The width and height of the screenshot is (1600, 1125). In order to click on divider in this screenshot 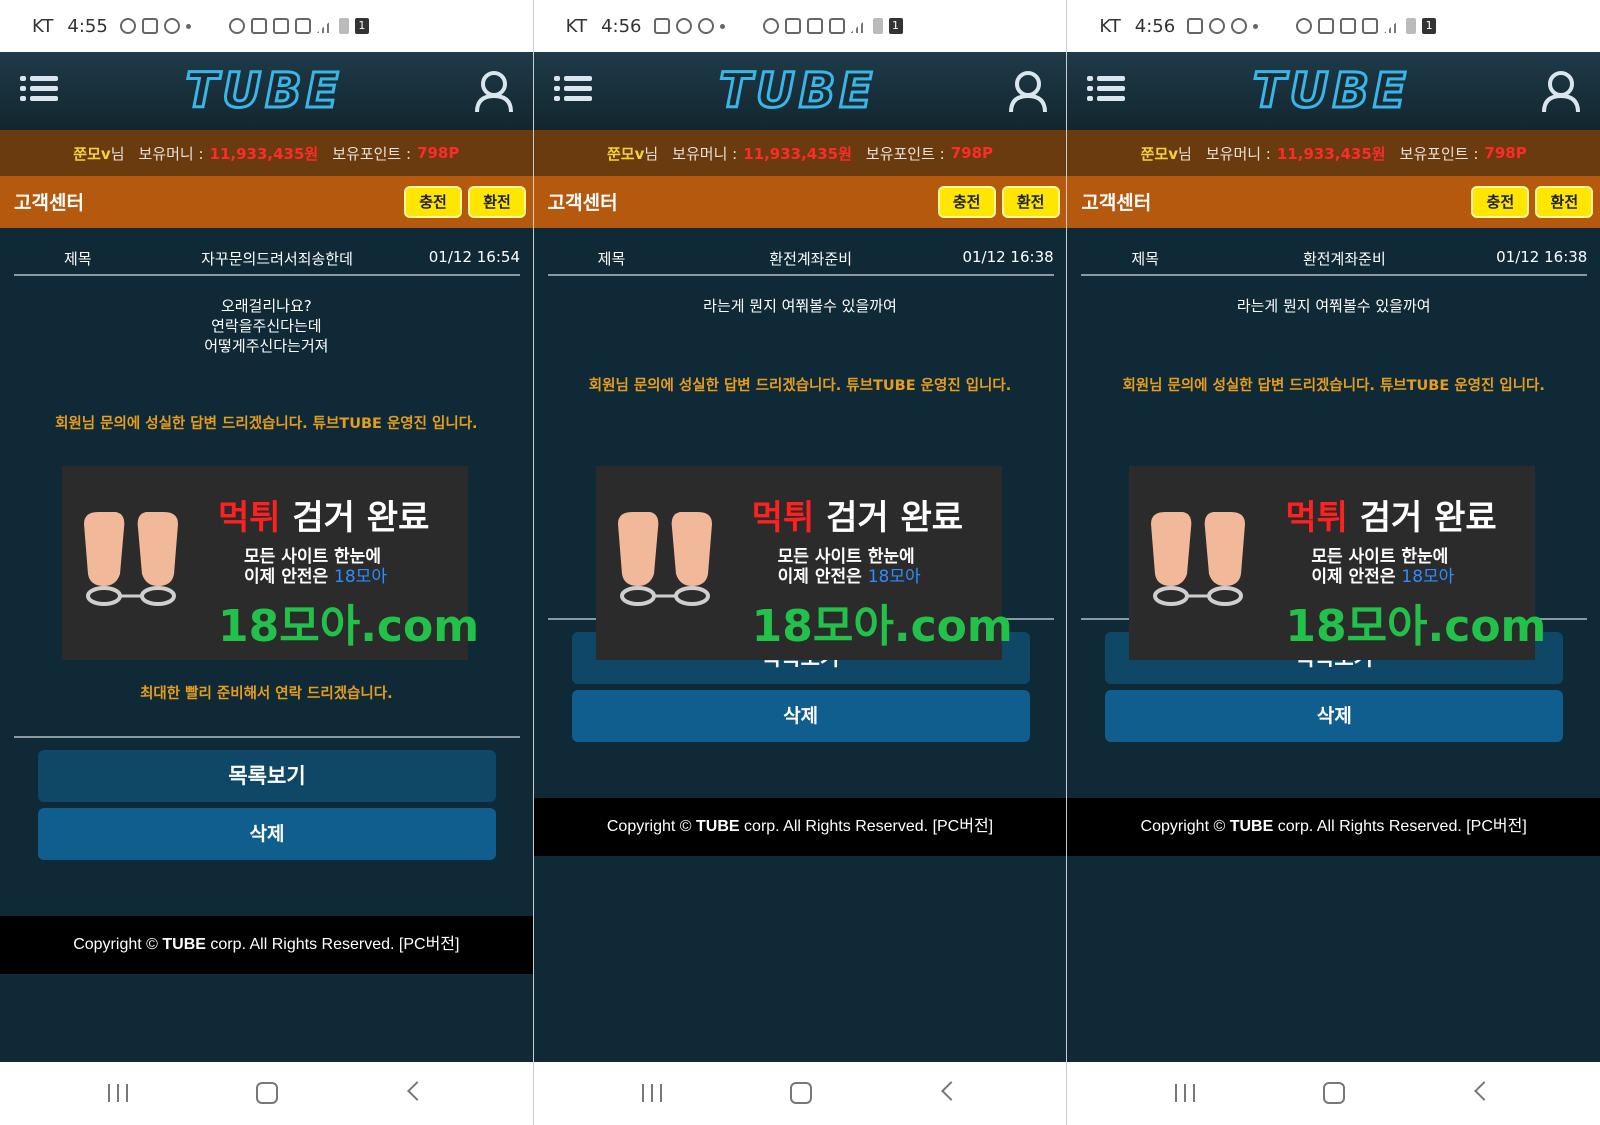, I will do `click(267, 737)`.